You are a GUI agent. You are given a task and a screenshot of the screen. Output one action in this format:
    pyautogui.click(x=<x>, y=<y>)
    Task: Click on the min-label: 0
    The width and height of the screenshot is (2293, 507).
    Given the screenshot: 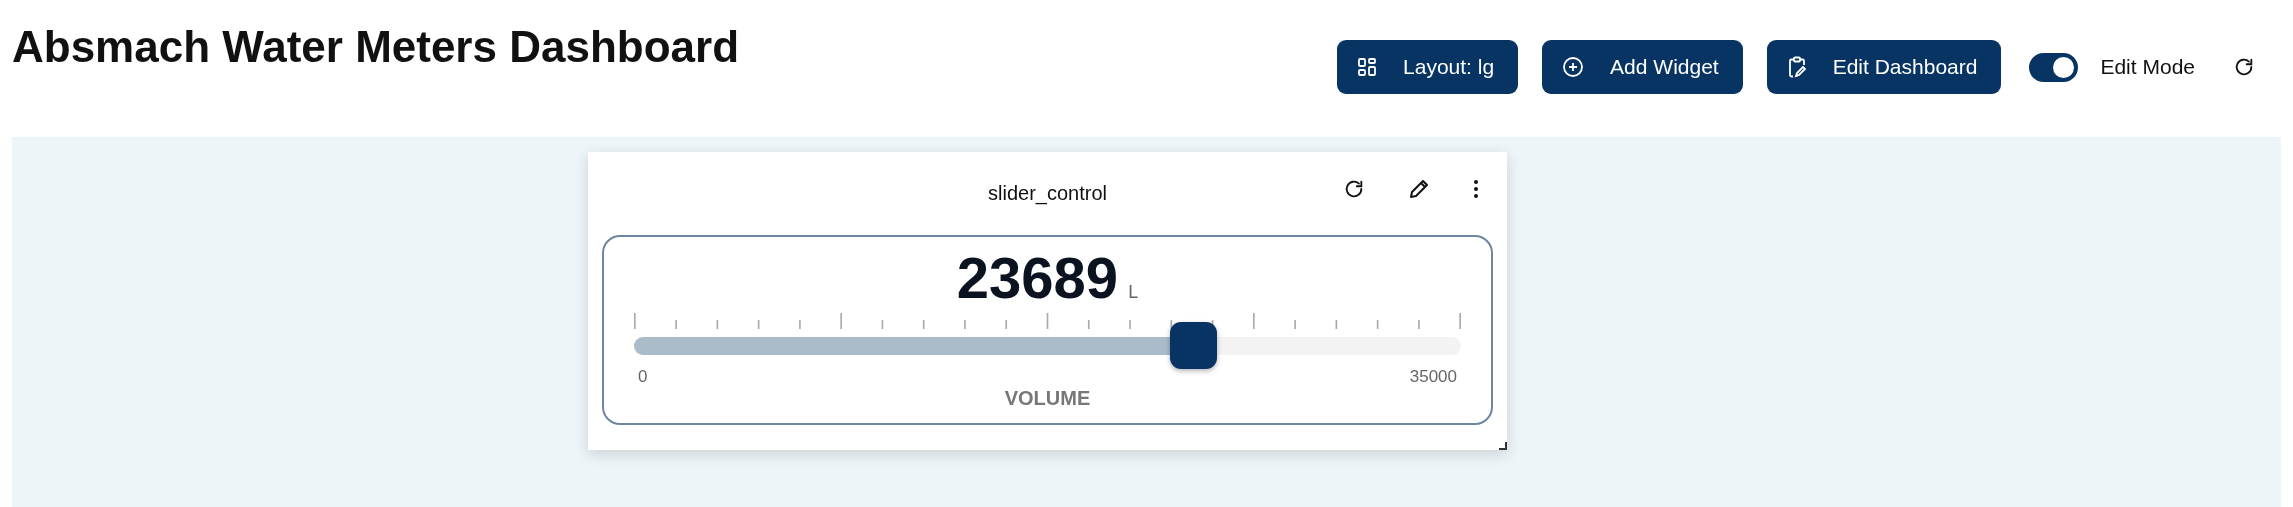 What is the action you would take?
    pyautogui.click(x=643, y=377)
    